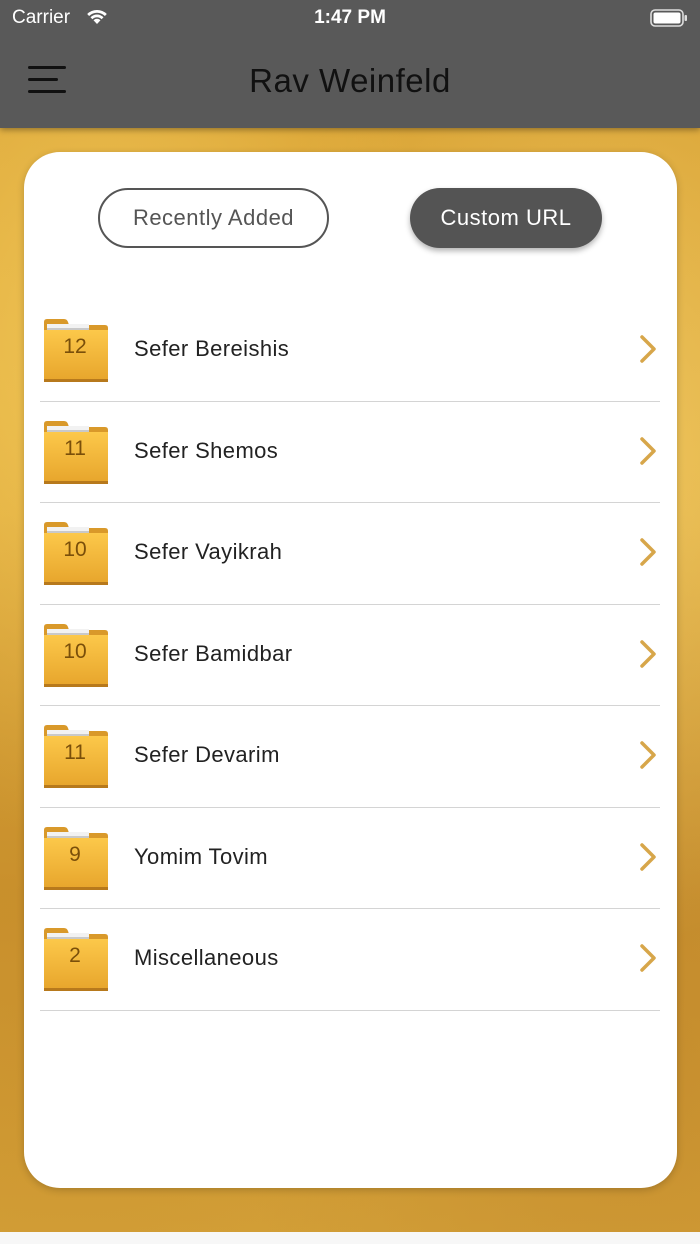  I want to click on folder-icon: 9, so click(76, 858).